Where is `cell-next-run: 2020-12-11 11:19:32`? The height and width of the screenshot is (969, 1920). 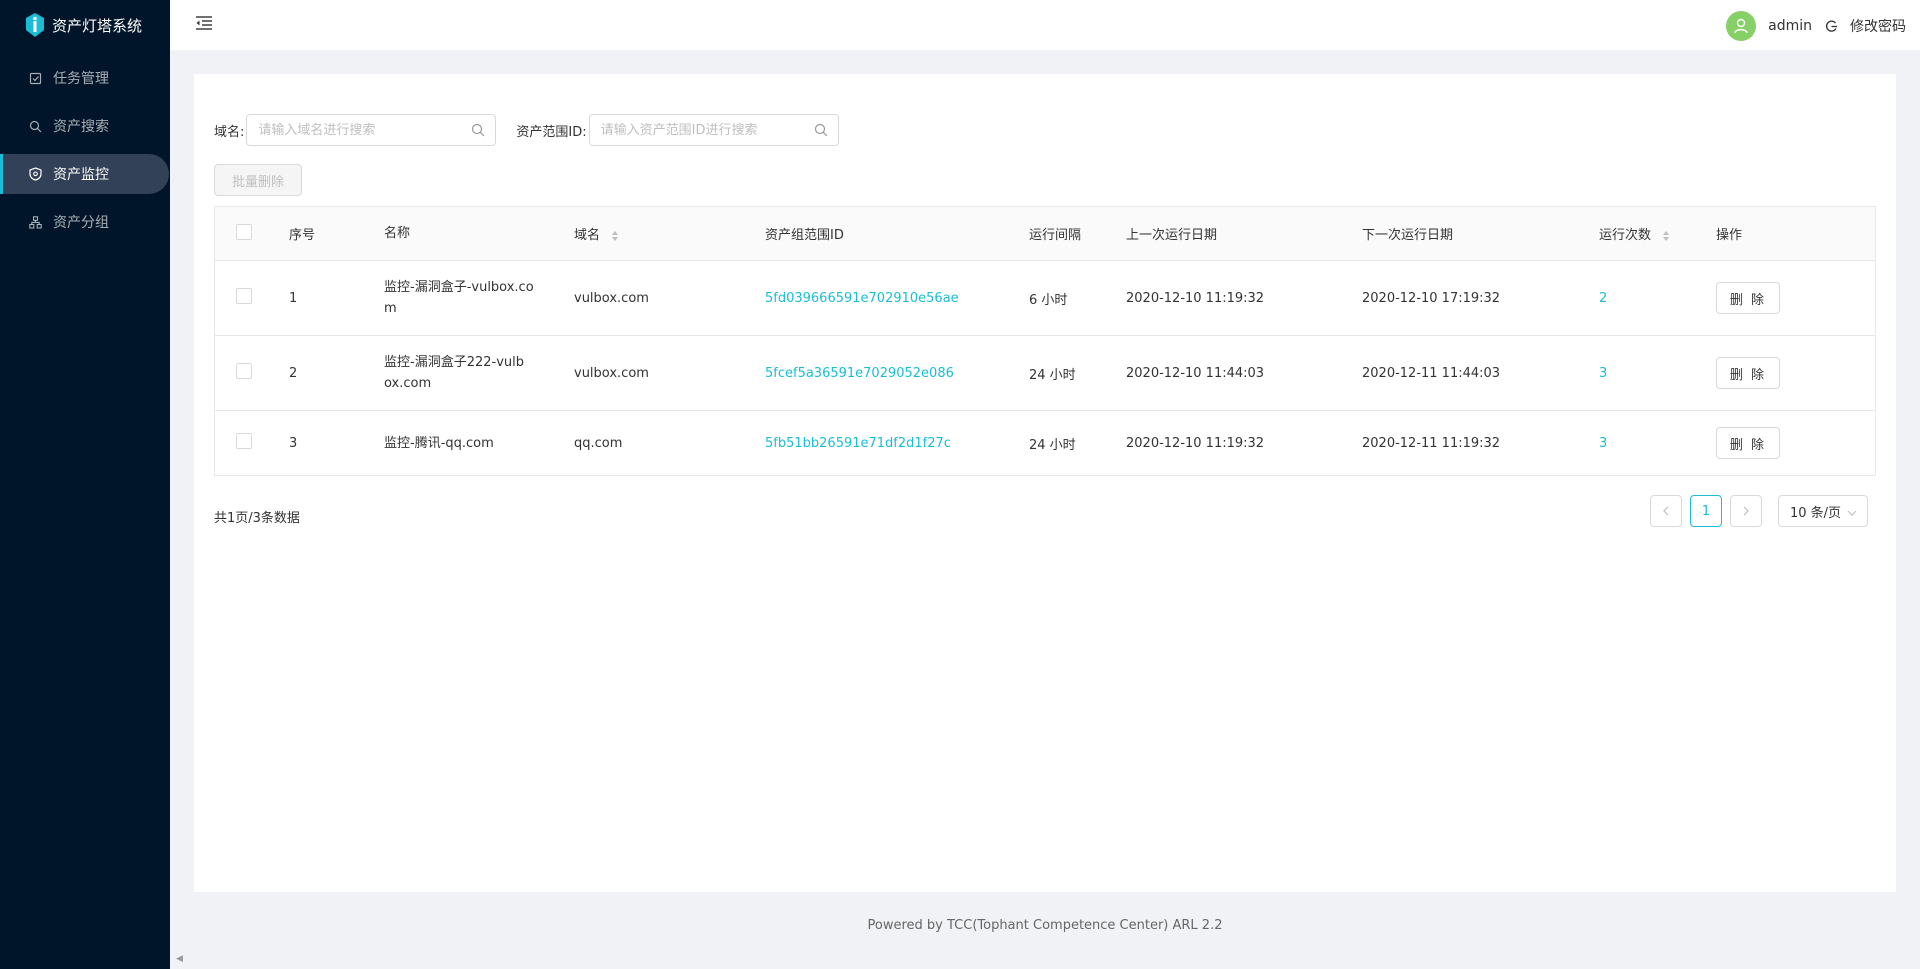 cell-next-run: 2020-12-11 11:19:32 is located at coordinates (1431, 443).